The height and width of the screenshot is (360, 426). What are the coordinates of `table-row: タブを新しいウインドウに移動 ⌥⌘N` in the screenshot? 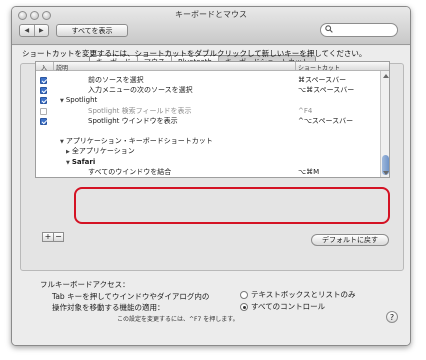 It's located at (207, 177).